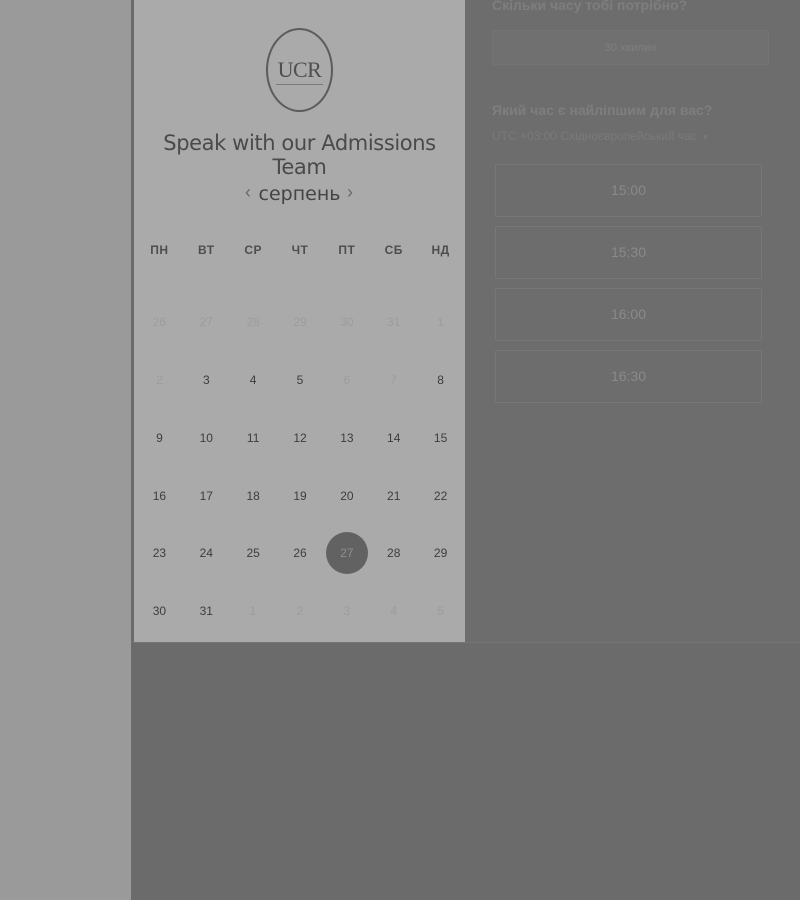 This screenshot has width=800, height=900. I want to click on calendar-day-selected: 27, so click(346, 553).